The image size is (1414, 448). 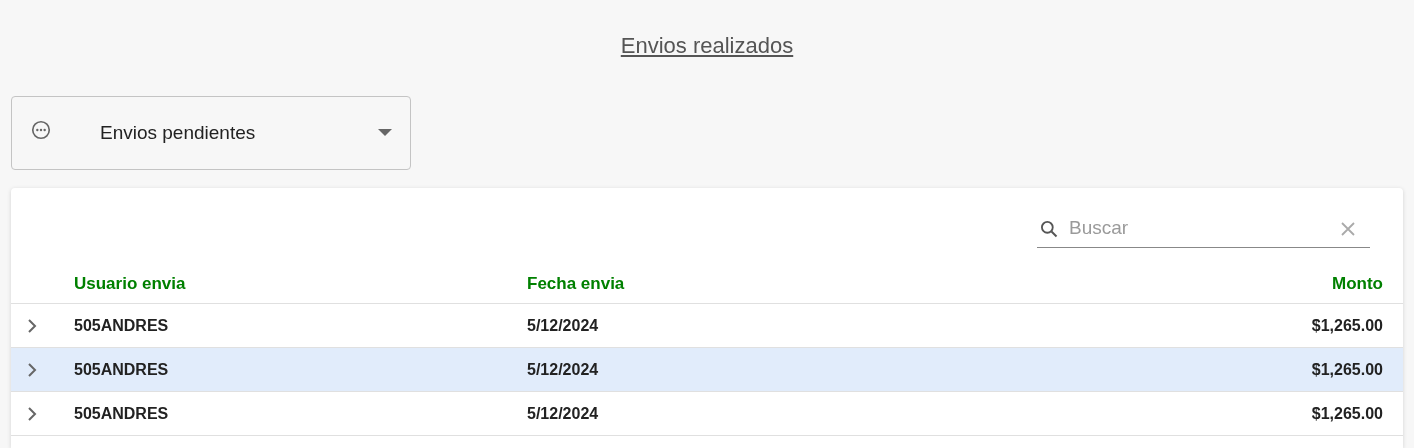 What do you see at coordinates (385, 133) in the screenshot?
I see `caret-icon` at bounding box center [385, 133].